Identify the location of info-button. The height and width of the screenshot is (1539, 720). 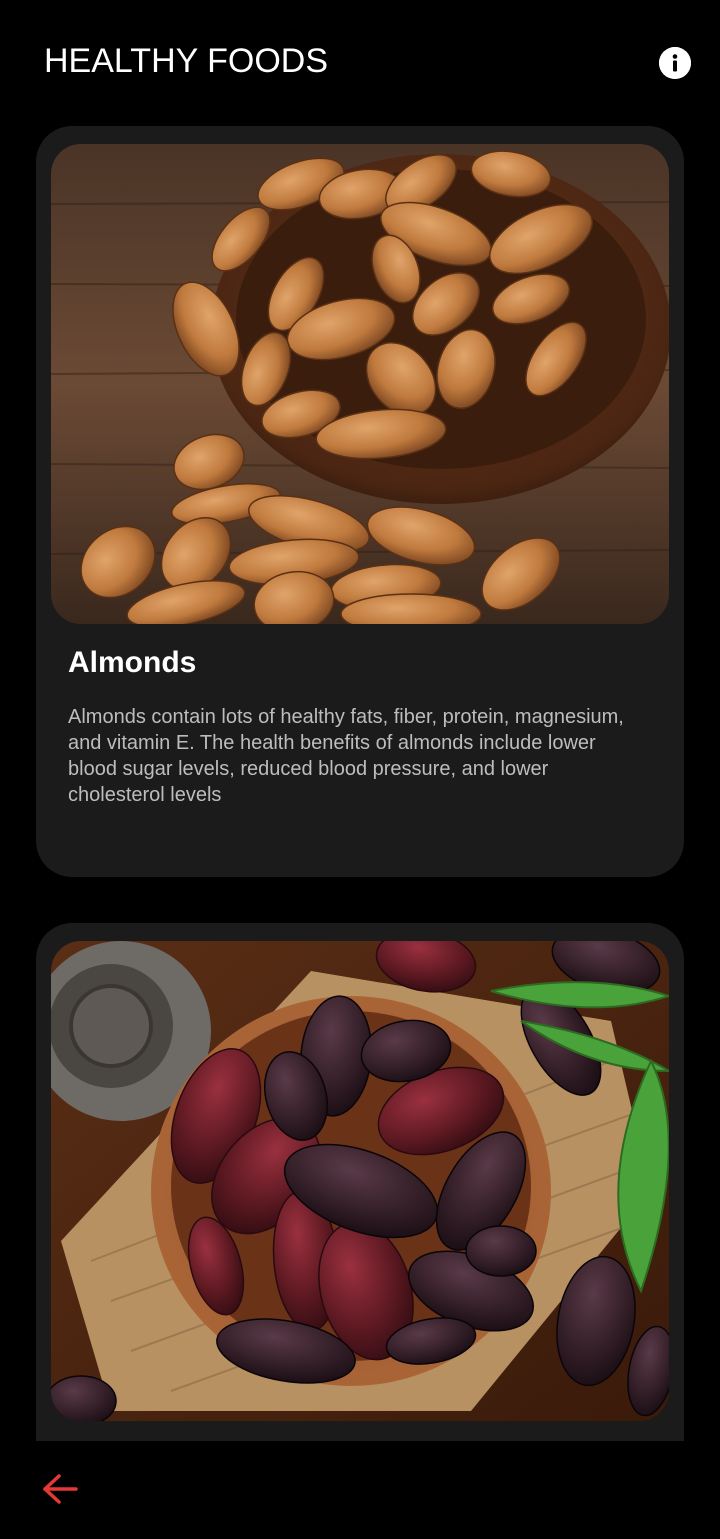
(675, 63).